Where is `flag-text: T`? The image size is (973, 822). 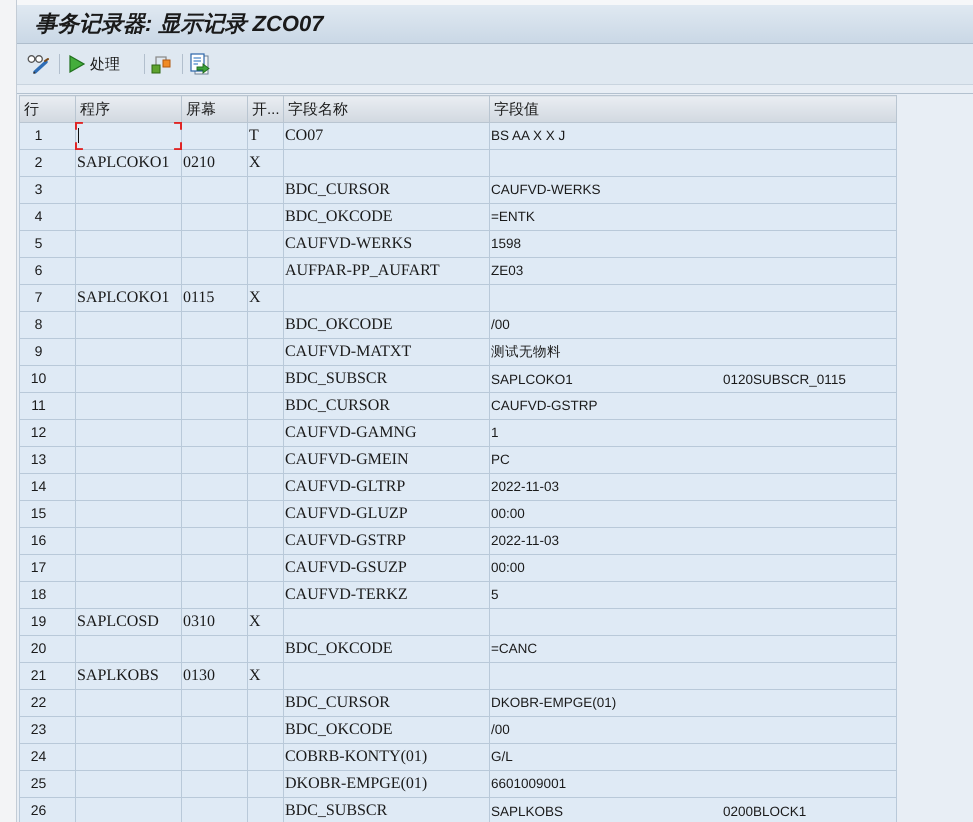 flag-text: T is located at coordinates (254, 135).